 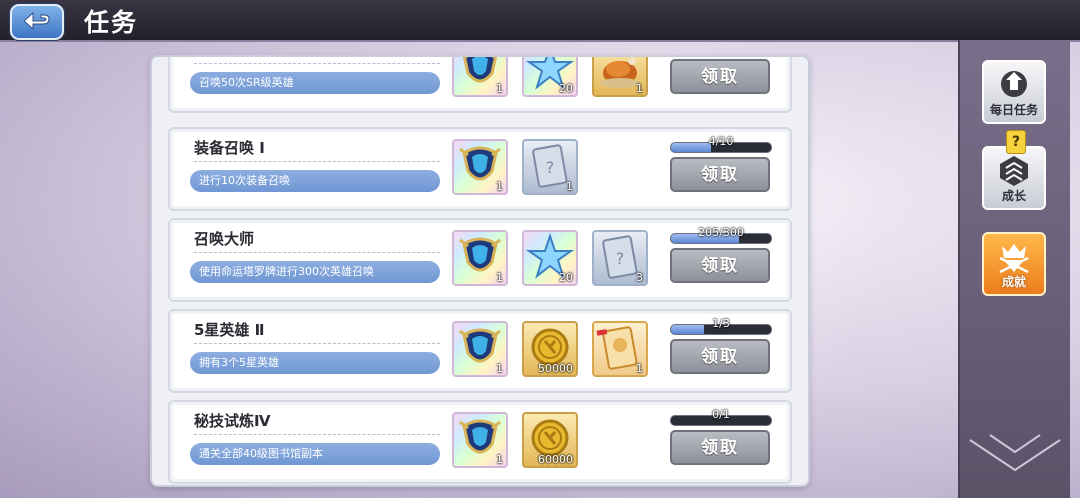 I want to click on top-bar: 任务, so click(x=540, y=21).